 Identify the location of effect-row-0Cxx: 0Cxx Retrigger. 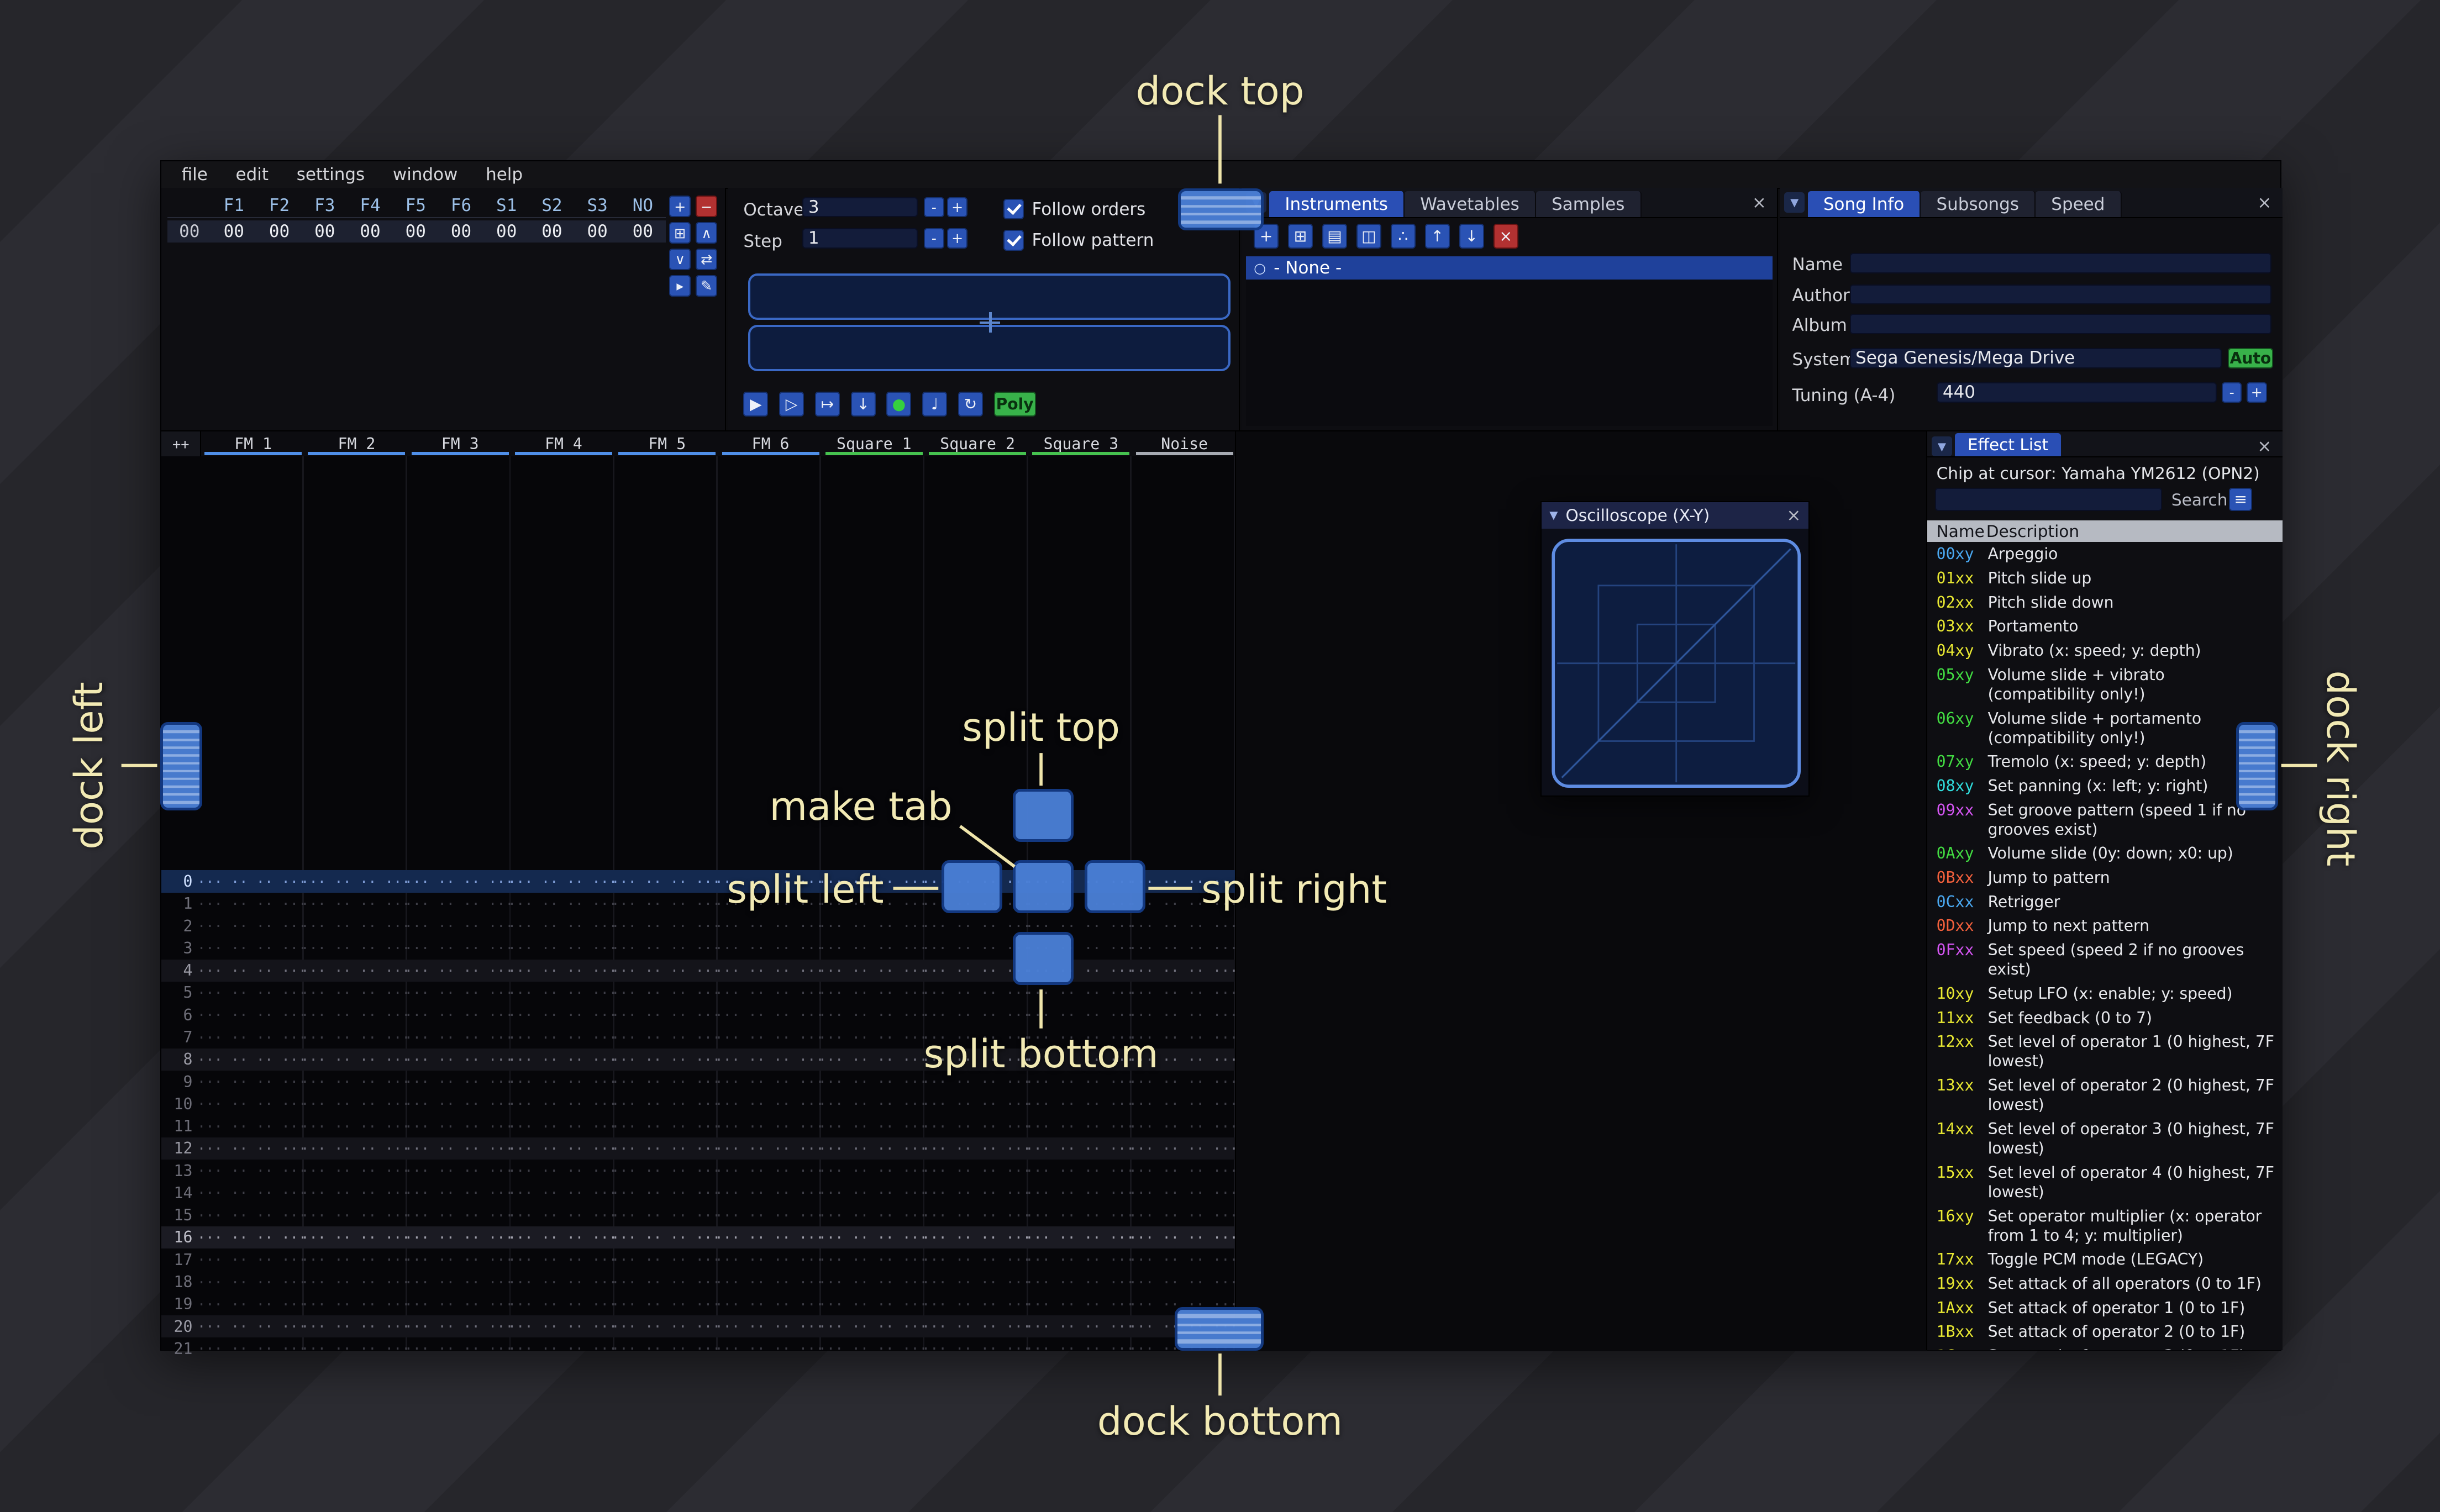
(2105, 902).